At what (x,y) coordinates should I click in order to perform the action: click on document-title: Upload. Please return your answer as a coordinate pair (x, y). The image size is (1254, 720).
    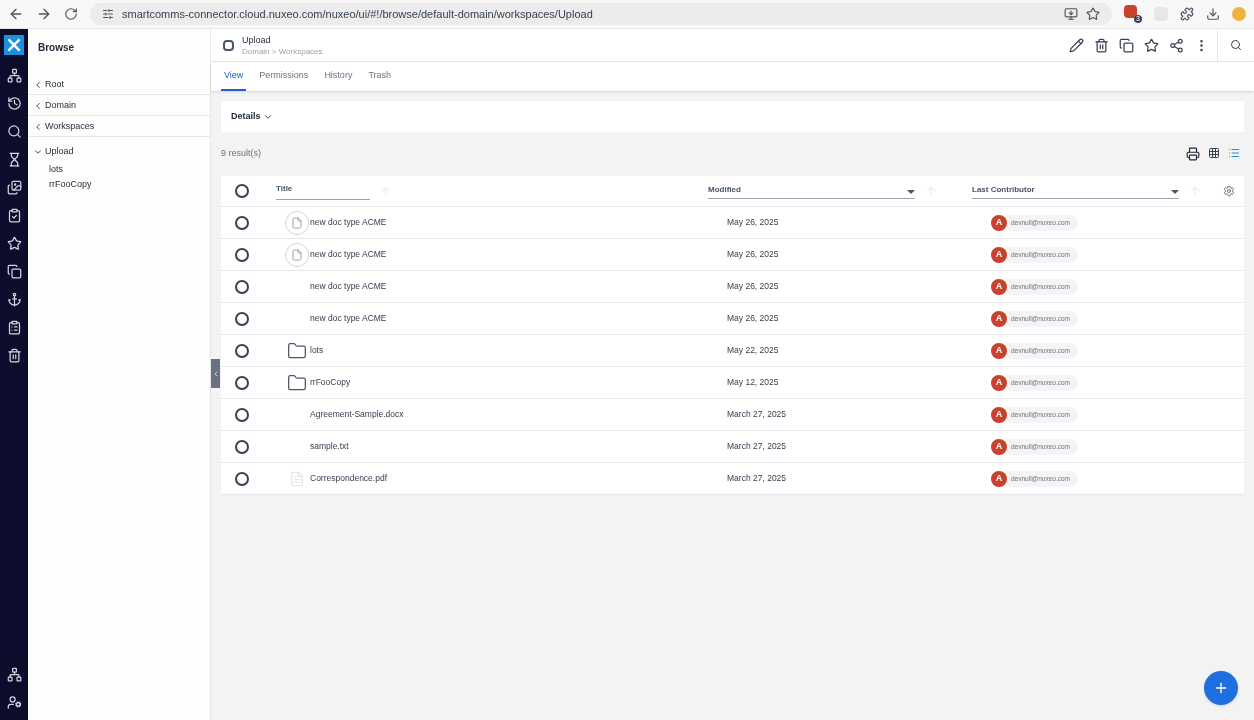
    Looking at the image, I should click on (257, 40).